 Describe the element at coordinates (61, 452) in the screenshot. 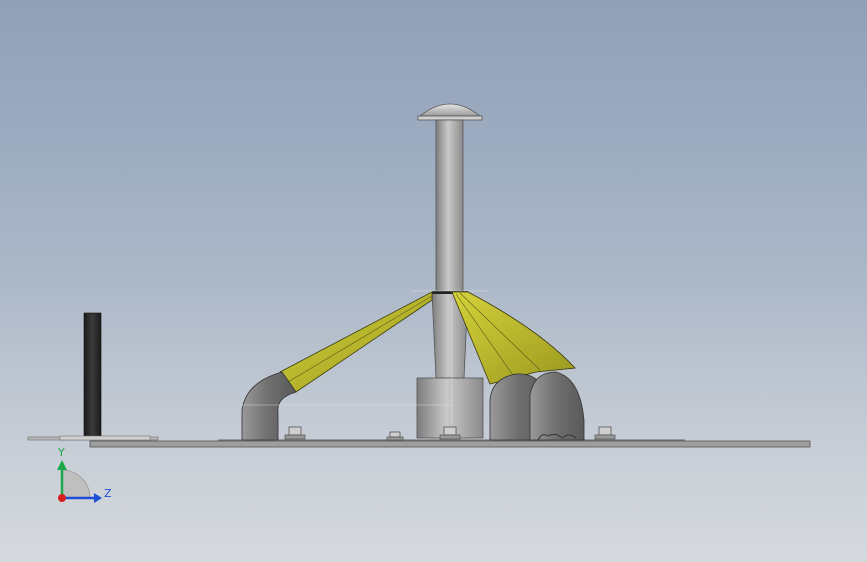

I see `y-axis-label: Y` at that location.